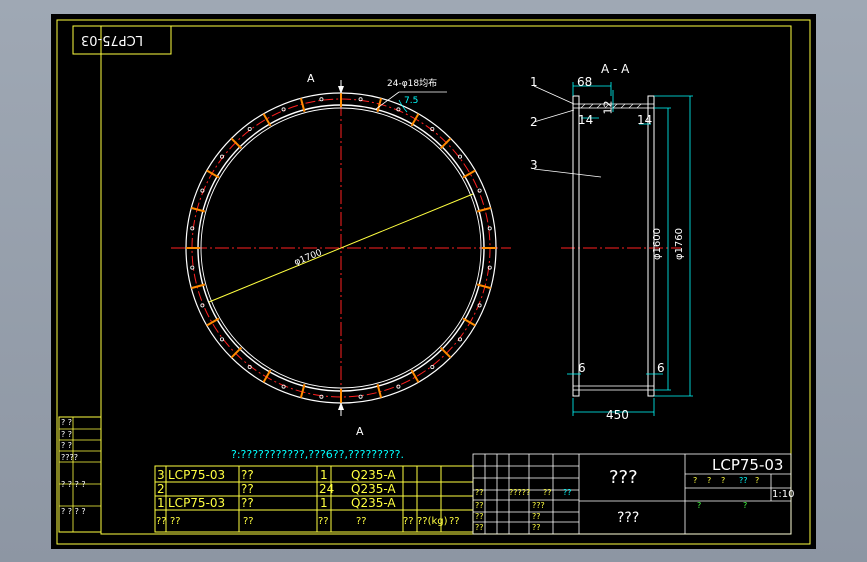 The height and width of the screenshot is (562, 867). Describe the element at coordinates (479, 527) in the screenshot. I see `tb-label-8: ??` at that location.